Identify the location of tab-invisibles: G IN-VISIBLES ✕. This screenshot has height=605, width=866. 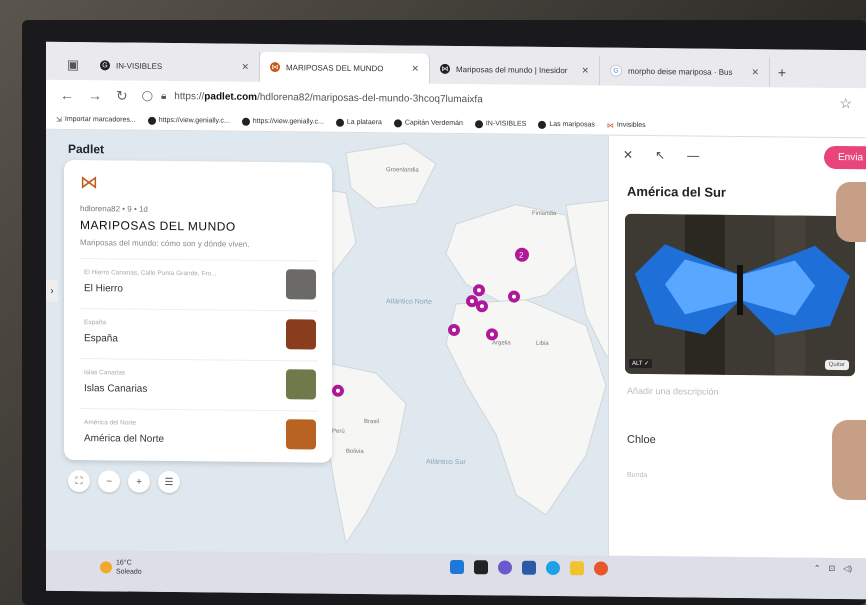
(175, 66).